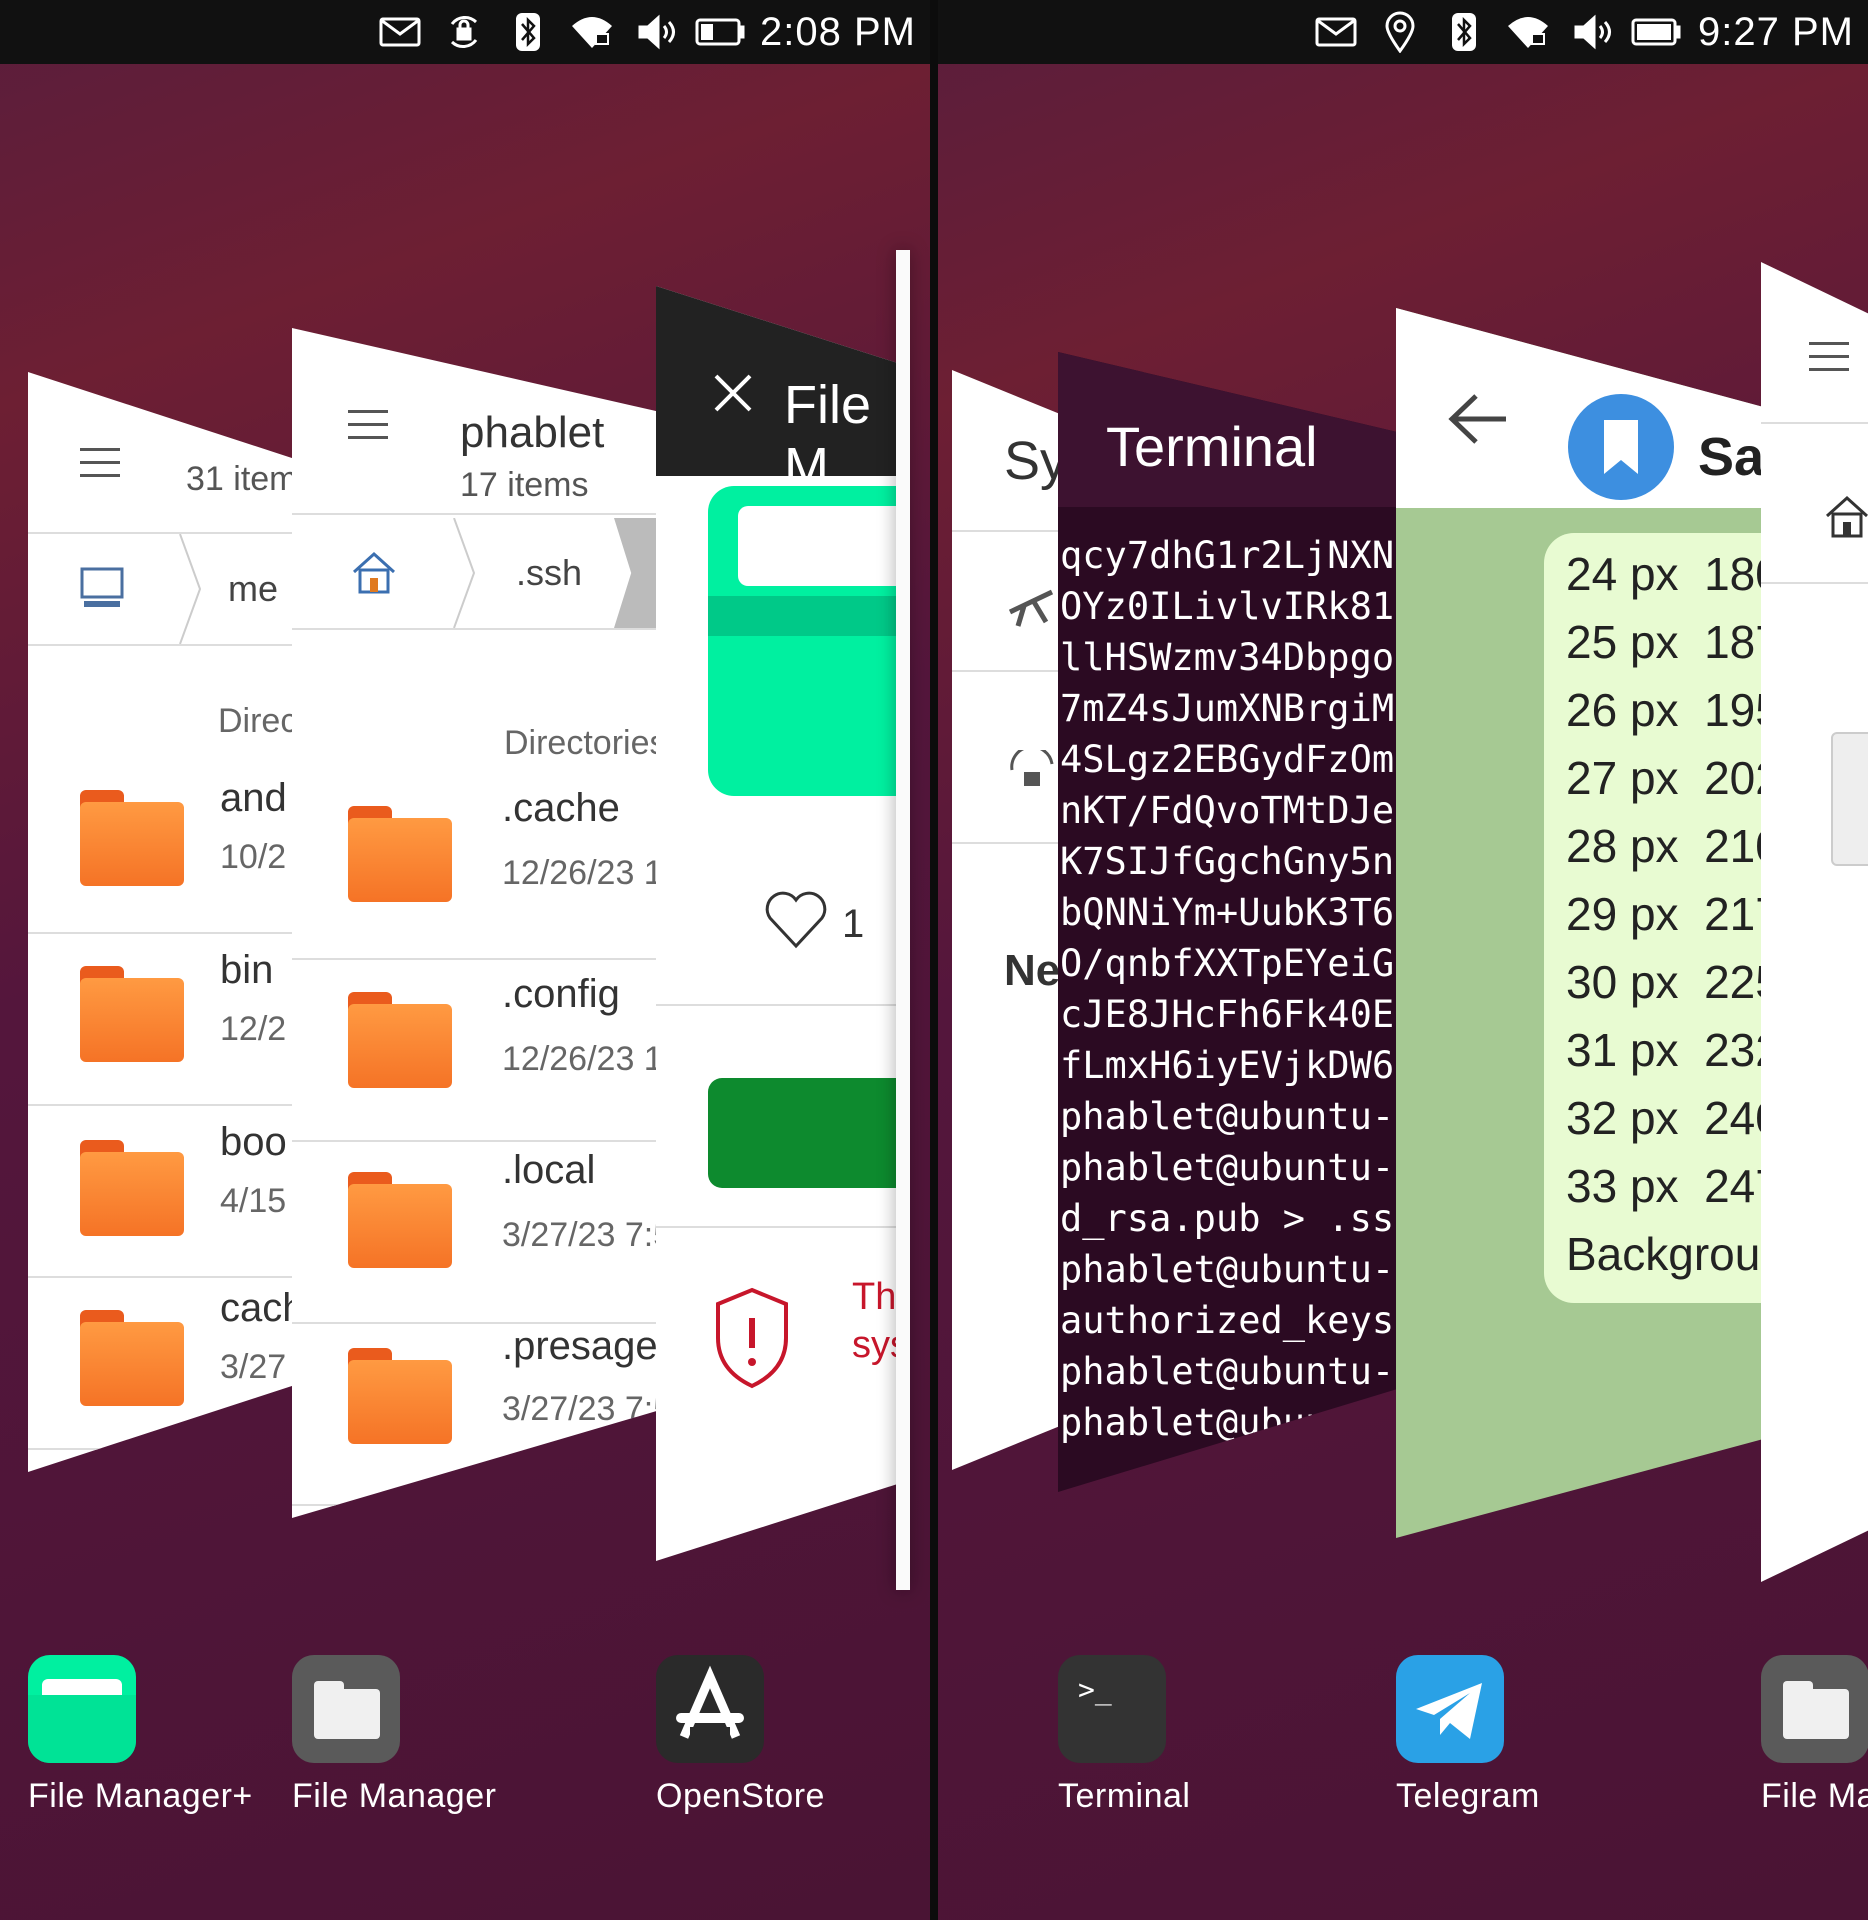 The width and height of the screenshot is (1868, 1920). What do you see at coordinates (1732, 642) in the screenshot?
I see `font-size-value: 187` at bounding box center [1732, 642].